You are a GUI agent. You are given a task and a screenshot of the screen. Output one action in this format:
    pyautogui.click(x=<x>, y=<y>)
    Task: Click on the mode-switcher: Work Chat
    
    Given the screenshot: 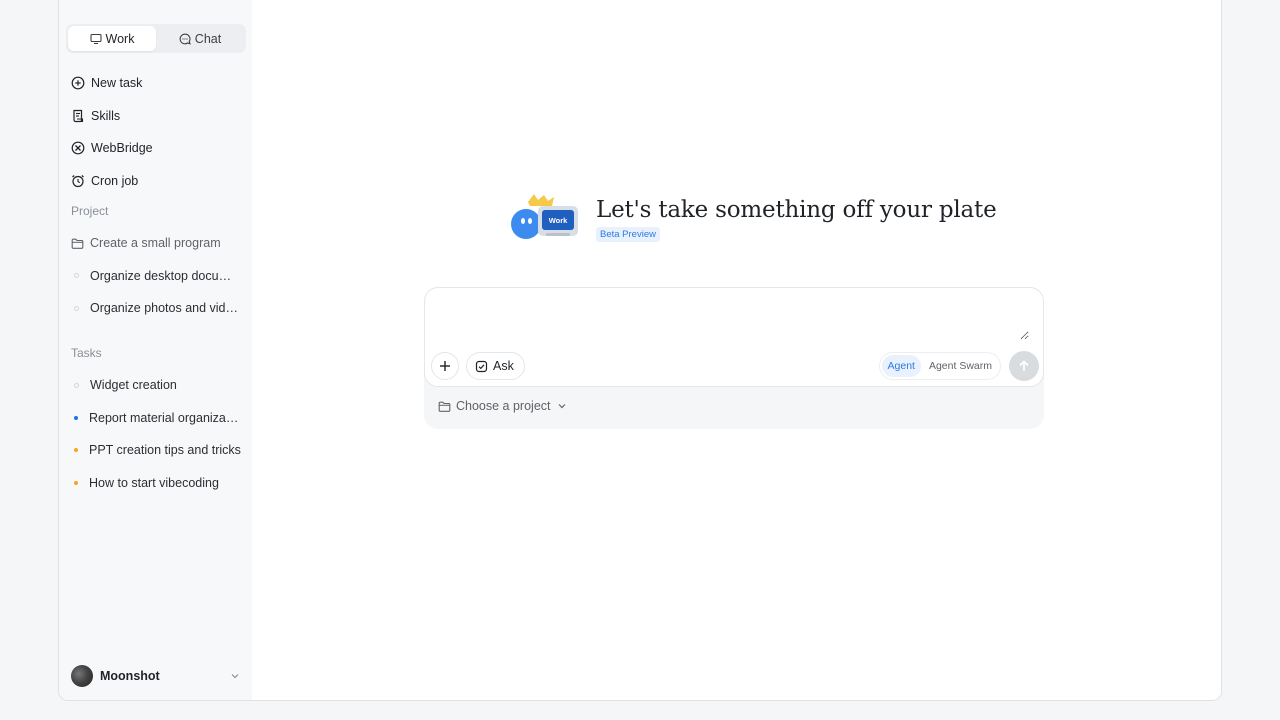 What is the action you would take?
    pyautogui.click(x=156, y=38)
    